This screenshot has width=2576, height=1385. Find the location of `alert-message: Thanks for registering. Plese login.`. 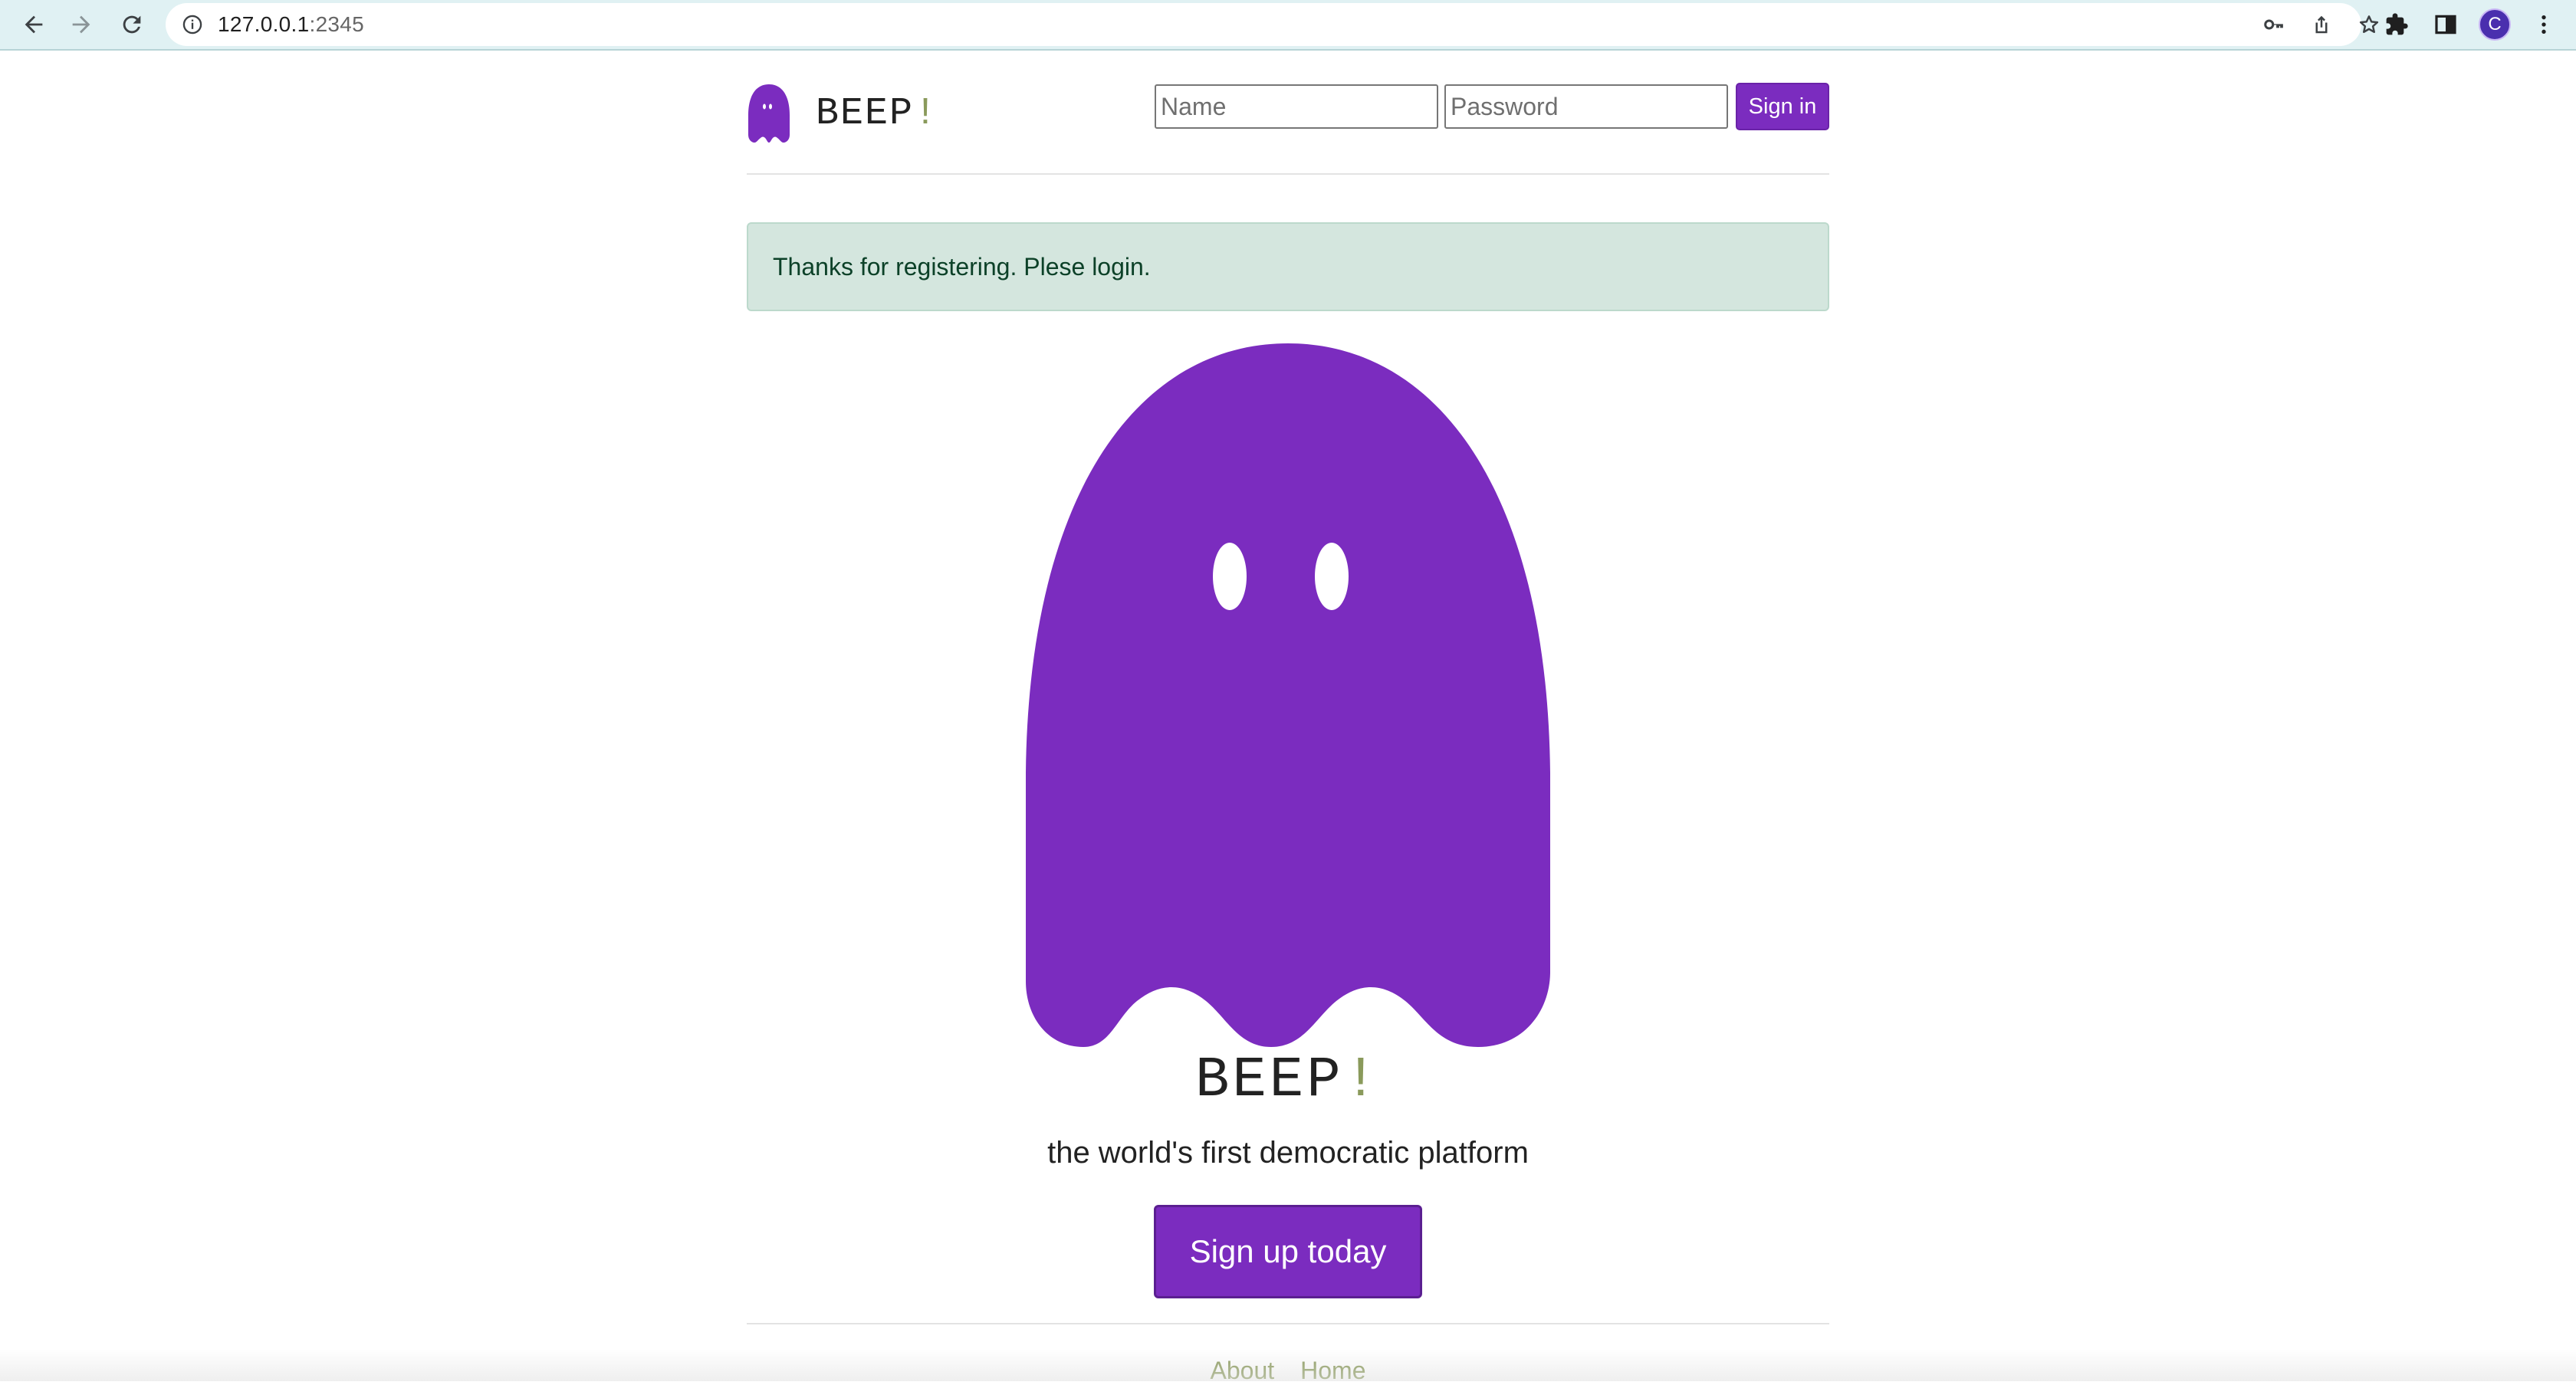

alert-message: Thanks for registering. Plese login. is located at coordinates (962, 266).